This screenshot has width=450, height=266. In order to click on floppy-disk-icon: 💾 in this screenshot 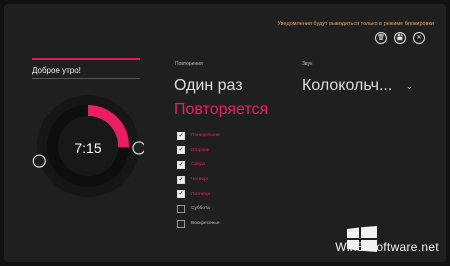, I will do `click(400, 38)`.